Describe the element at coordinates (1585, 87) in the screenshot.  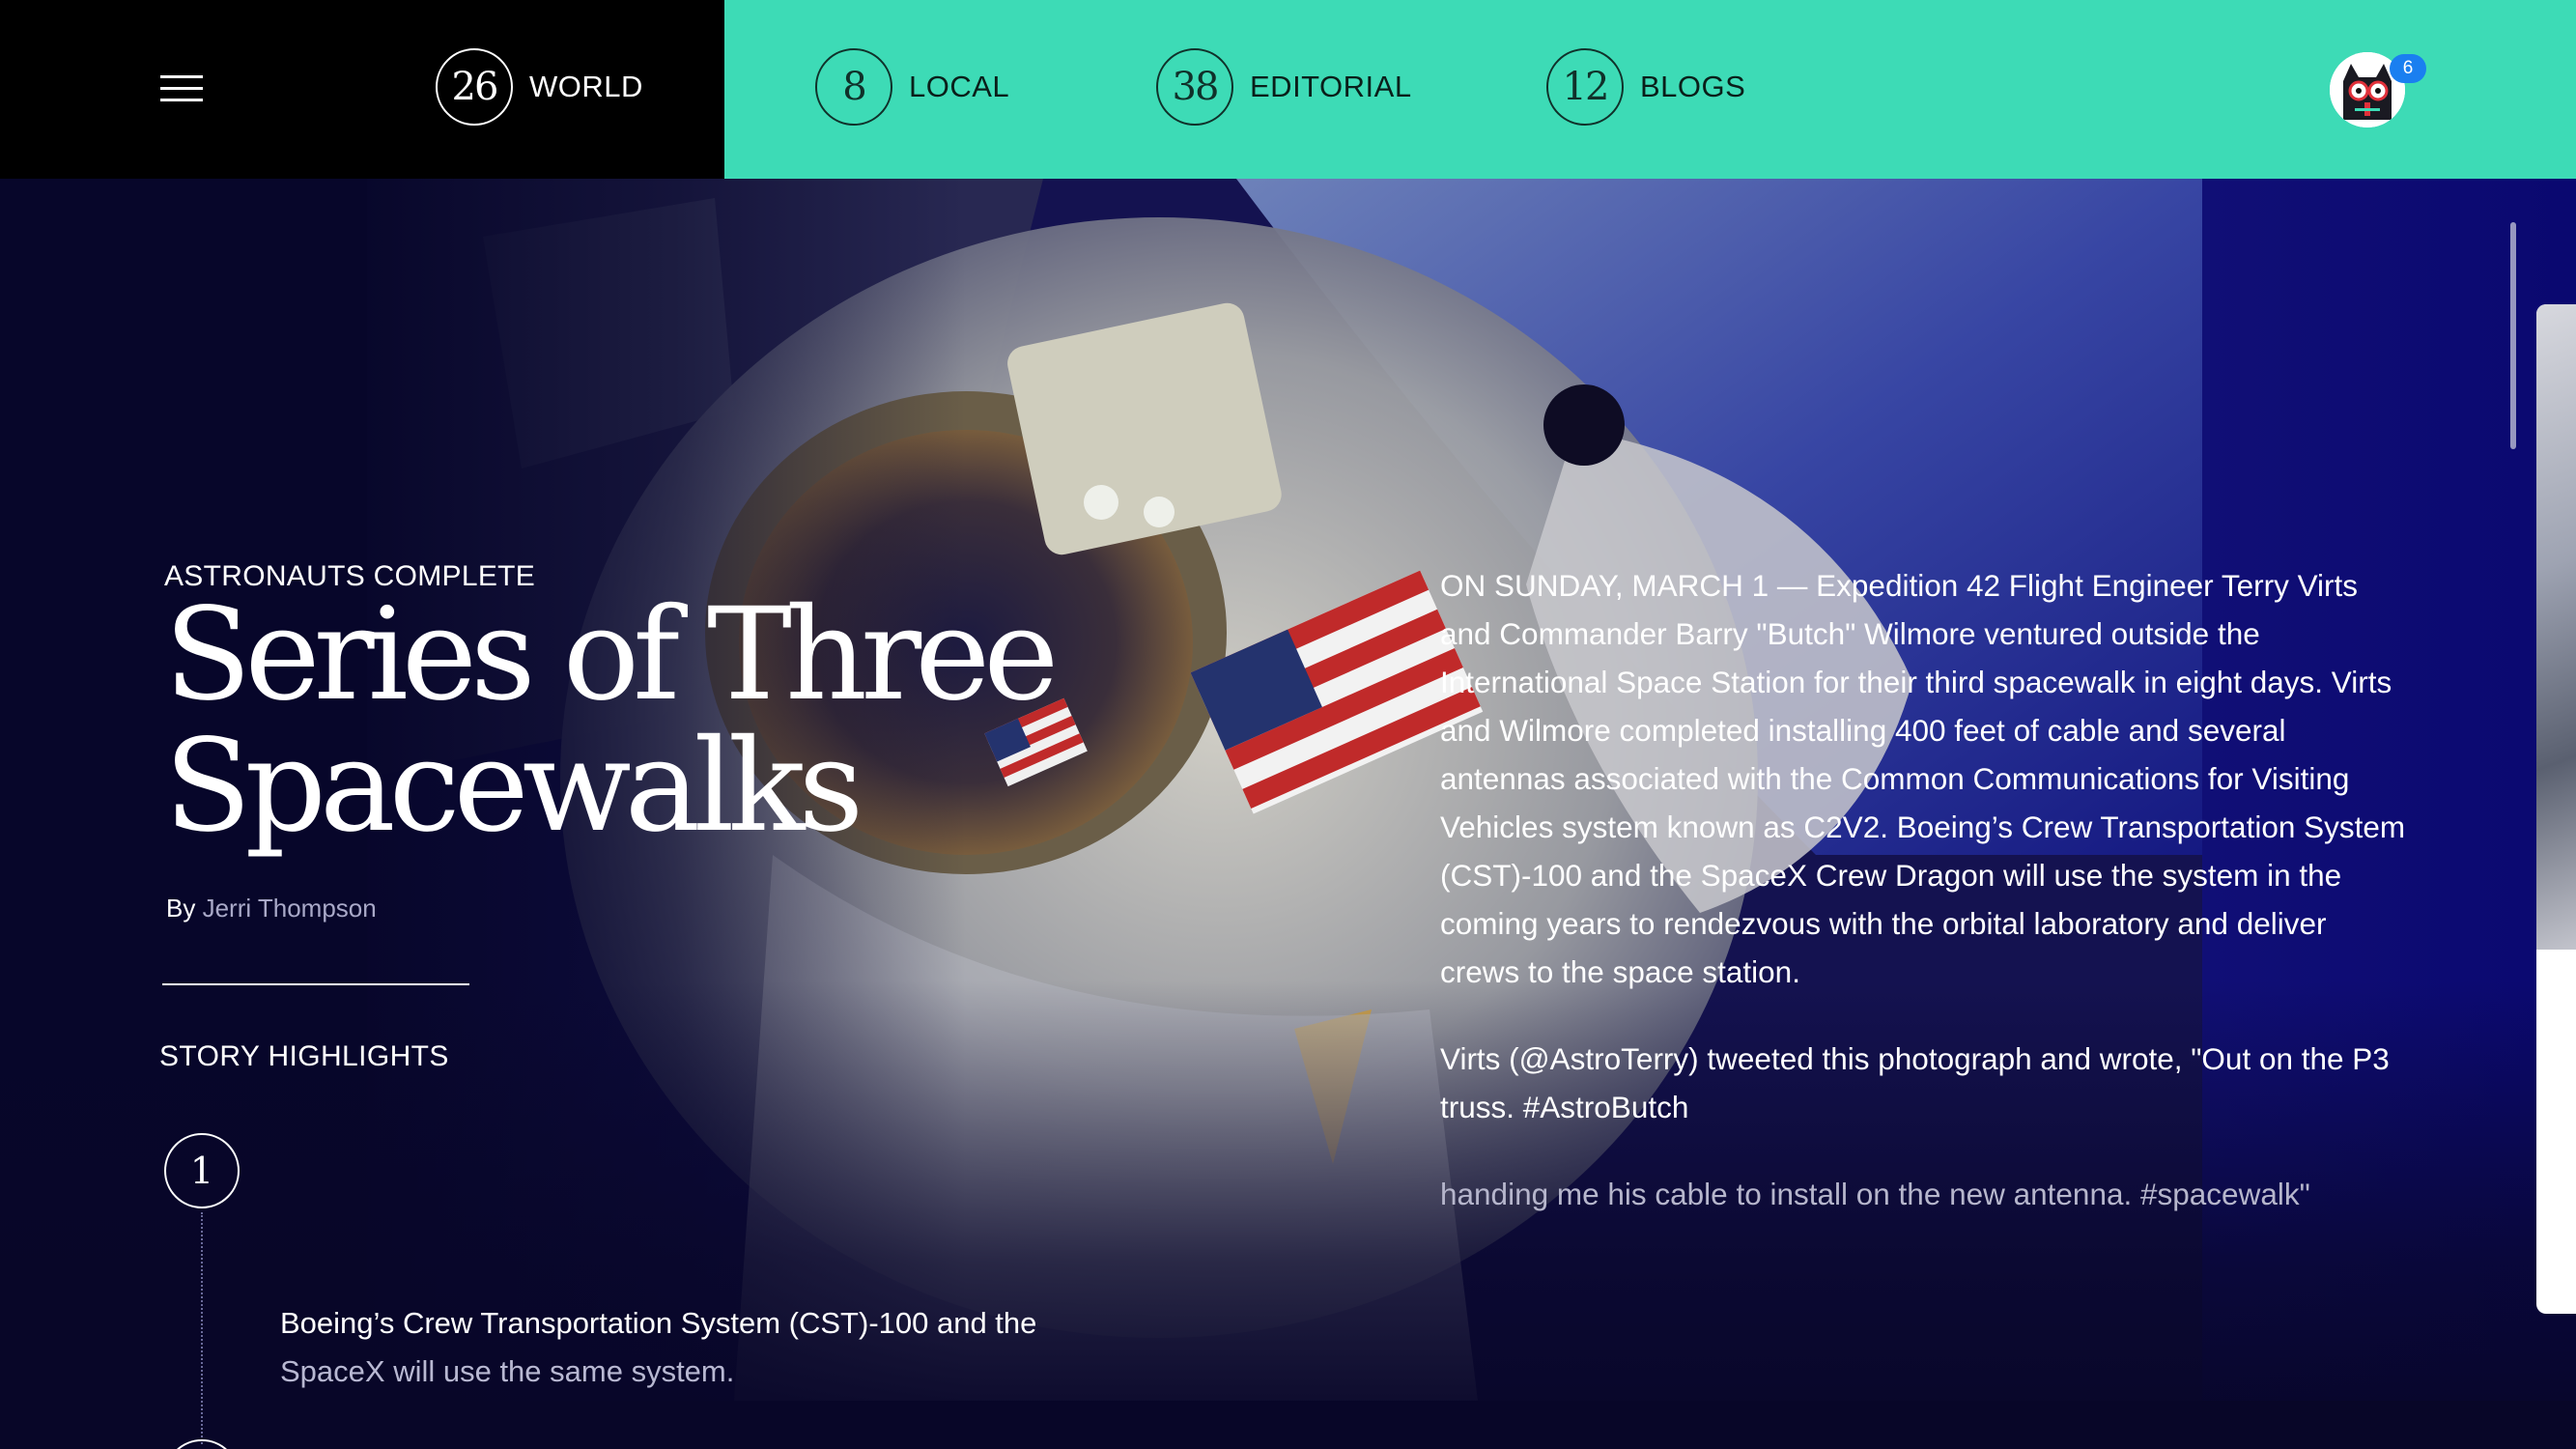
I see `nav-count-badge: 12` at that location.